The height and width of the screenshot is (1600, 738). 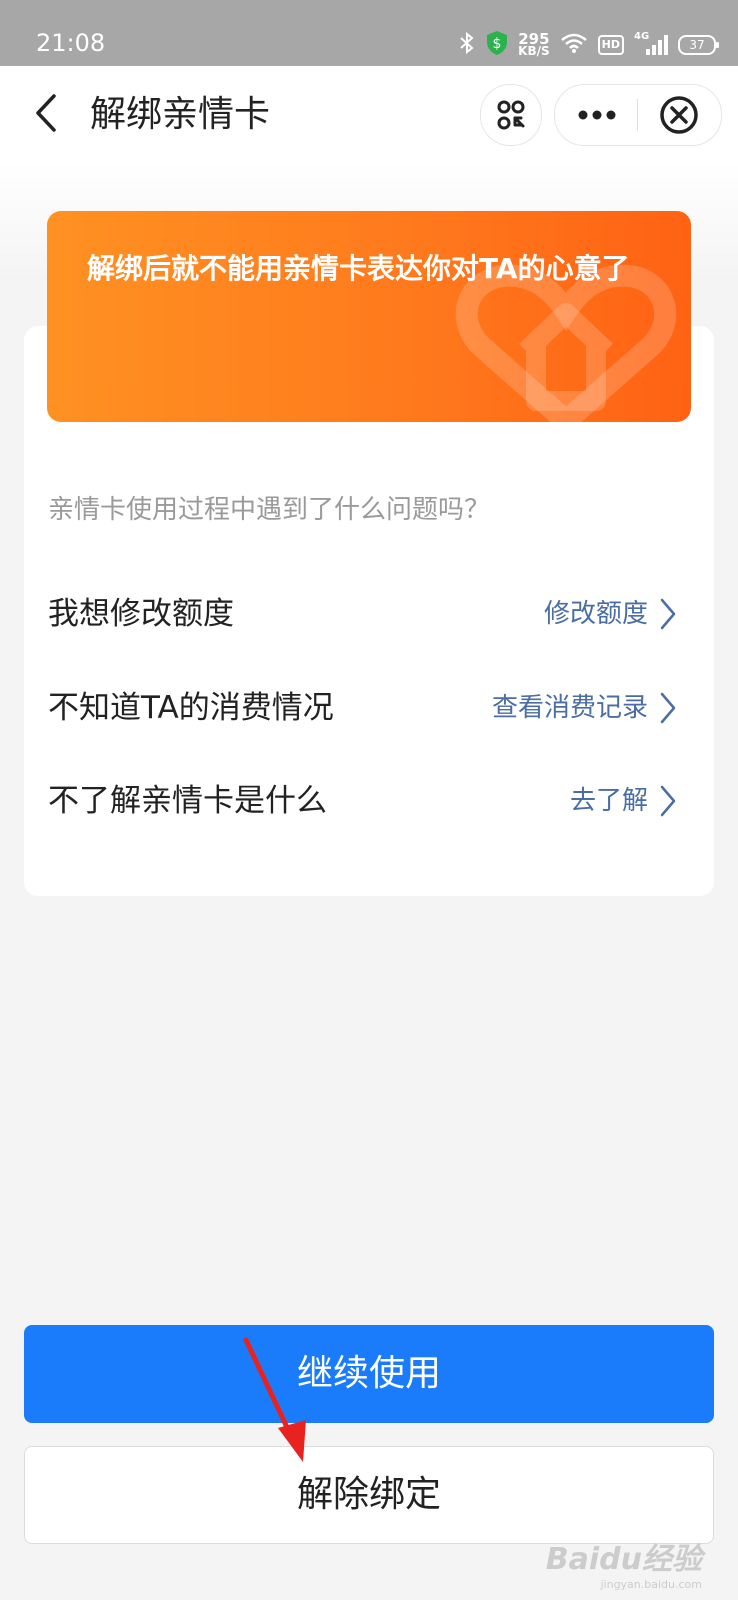 I want to click on more-dots-icon, so click(x=597, y=115).